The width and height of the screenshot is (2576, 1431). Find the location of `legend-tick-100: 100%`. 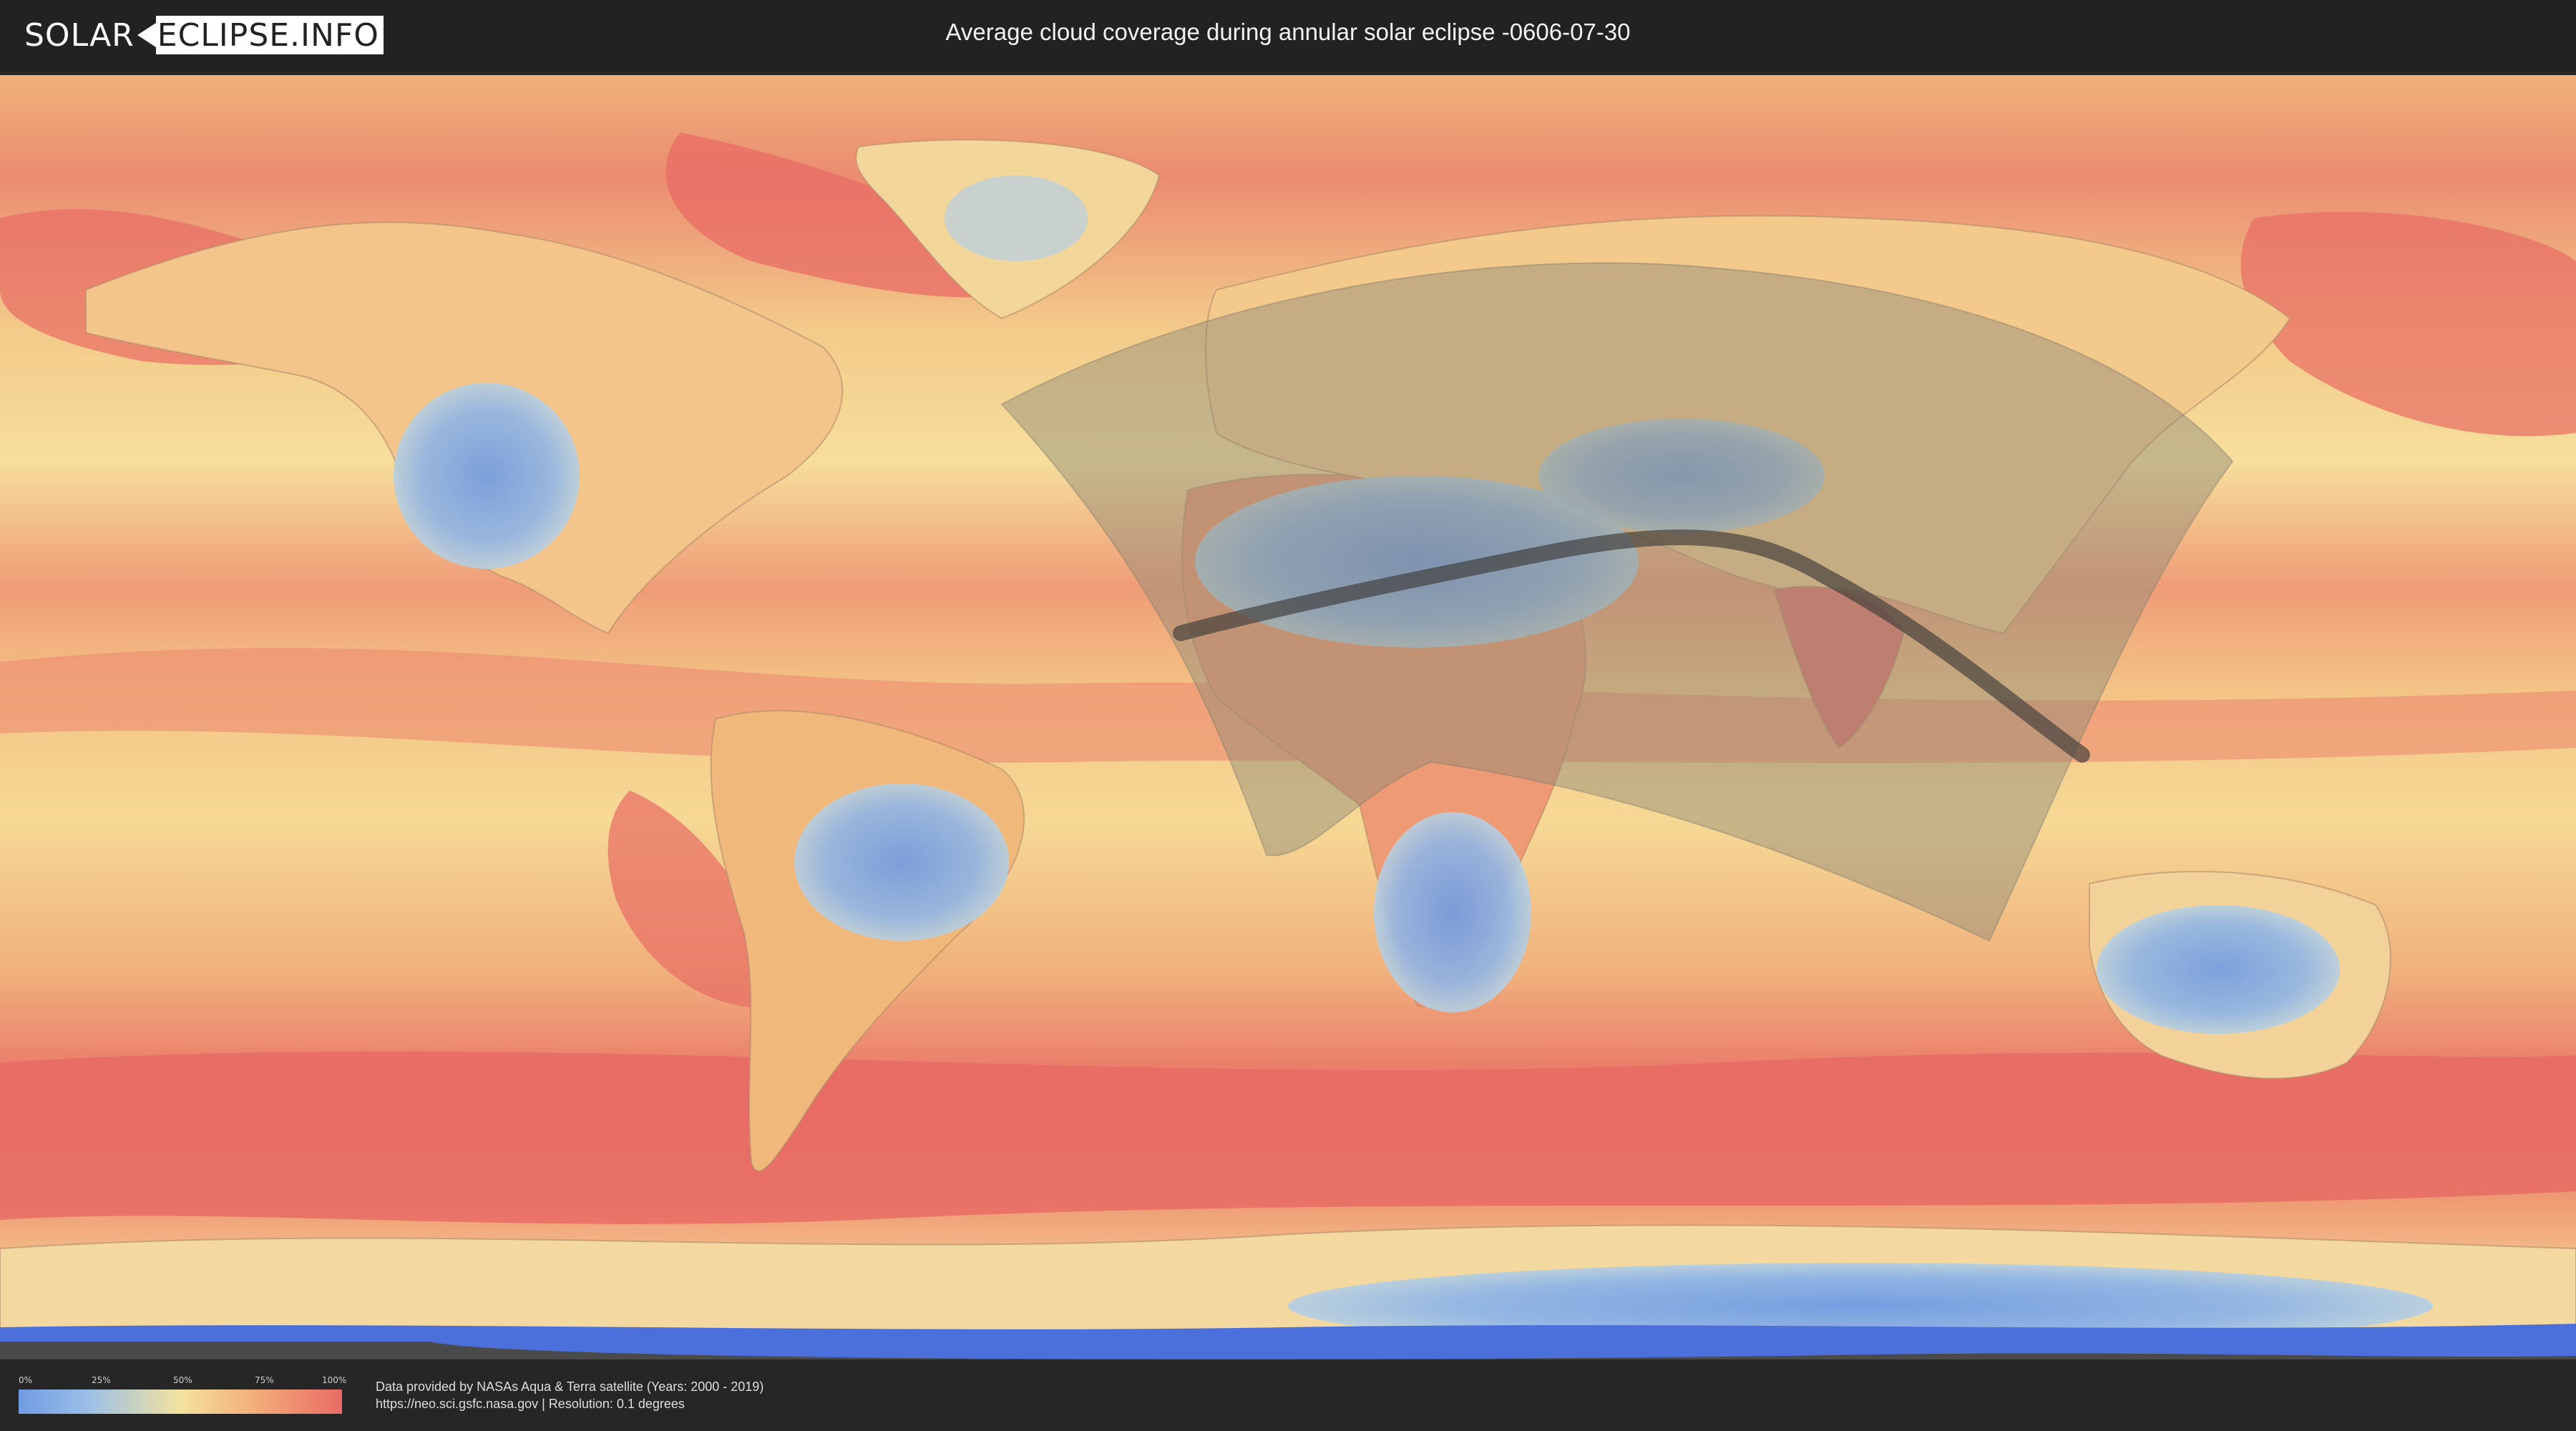

legend-tick-100: 100% is located at coordinates (334, 1380).